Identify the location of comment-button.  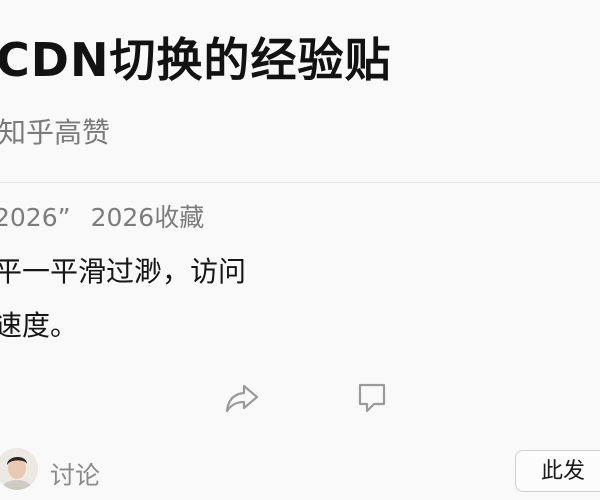
(372, 398).